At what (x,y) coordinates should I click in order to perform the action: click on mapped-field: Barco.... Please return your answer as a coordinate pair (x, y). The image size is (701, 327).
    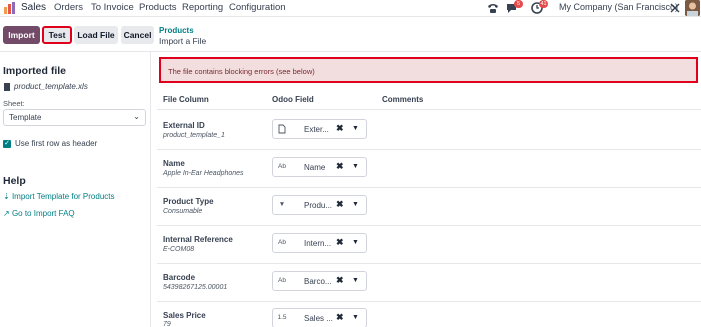
    Looking at the image, I should click on (318, 281).